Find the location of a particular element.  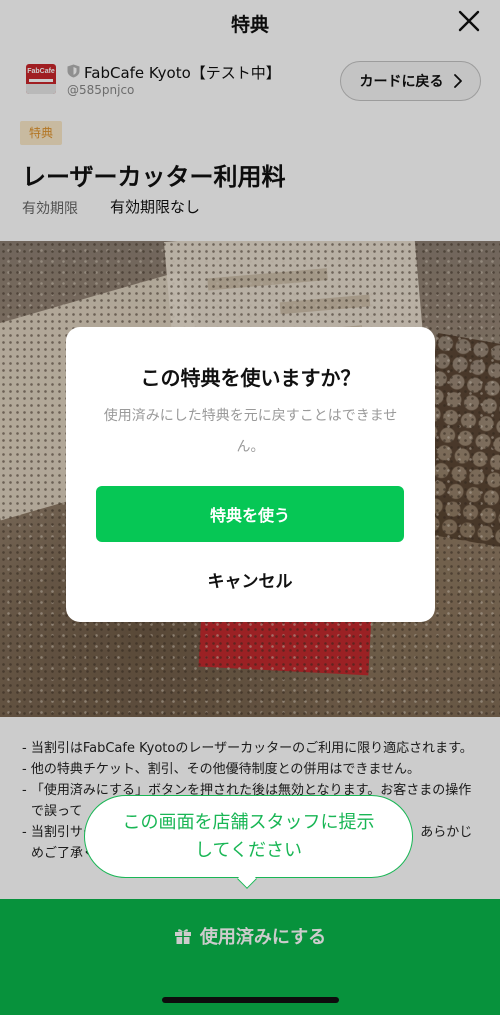

use-coupon-button: 特典を使う is located at coordinates (250, 514).